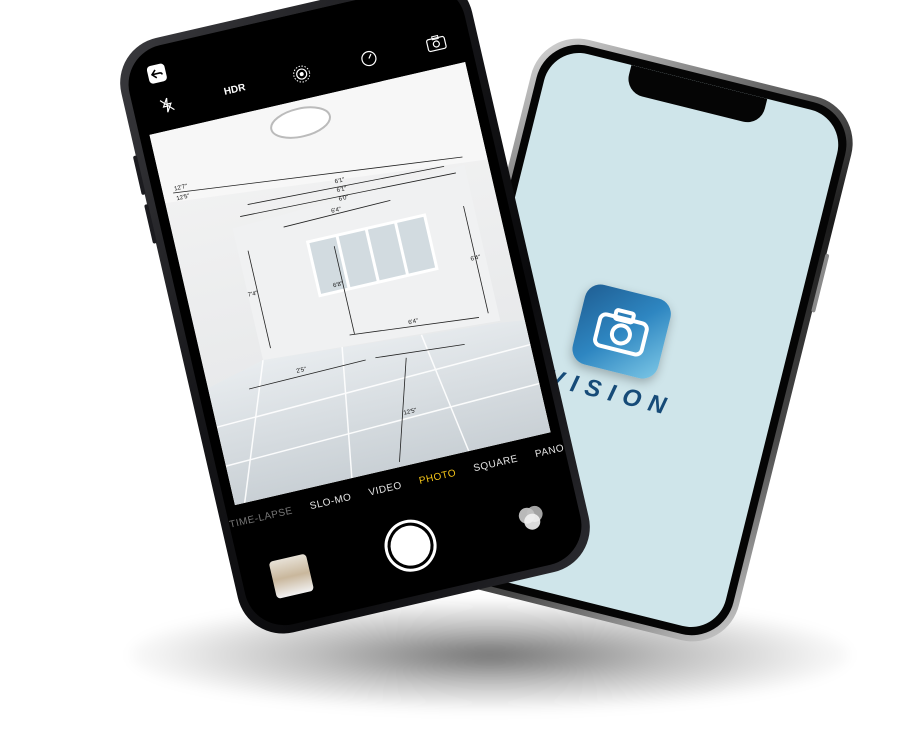 This screenshot has height=751, width=909. I want to click on mode-square: SQUARE, so click(495, 463).